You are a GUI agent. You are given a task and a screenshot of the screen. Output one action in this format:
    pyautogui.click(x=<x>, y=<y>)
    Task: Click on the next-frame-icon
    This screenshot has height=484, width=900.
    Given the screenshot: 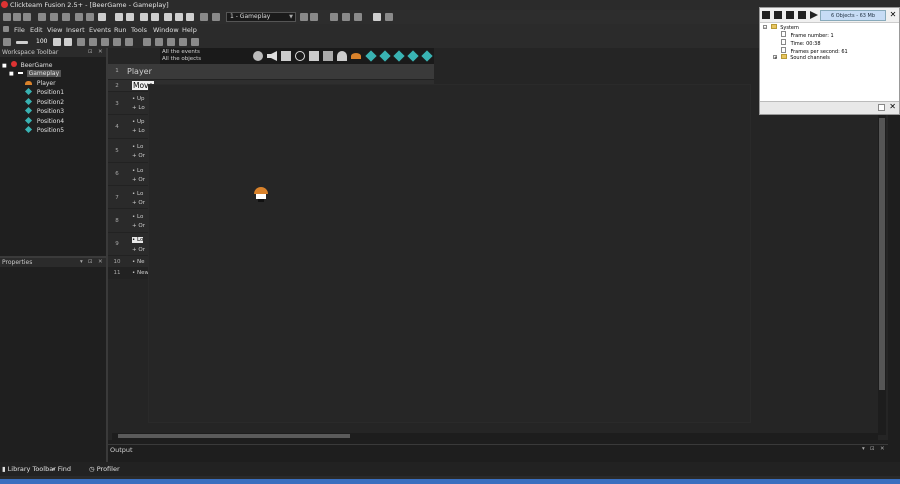 What is the action you would take?
    pyautogui.click(x=314, y=17)
    